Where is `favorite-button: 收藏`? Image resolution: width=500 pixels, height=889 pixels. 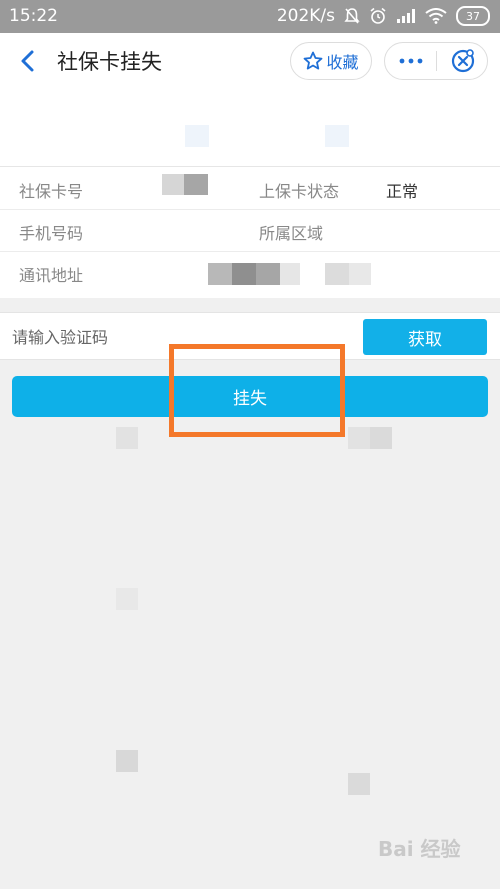
favorite-button: 收藏 is located at coordinates (331, 61).